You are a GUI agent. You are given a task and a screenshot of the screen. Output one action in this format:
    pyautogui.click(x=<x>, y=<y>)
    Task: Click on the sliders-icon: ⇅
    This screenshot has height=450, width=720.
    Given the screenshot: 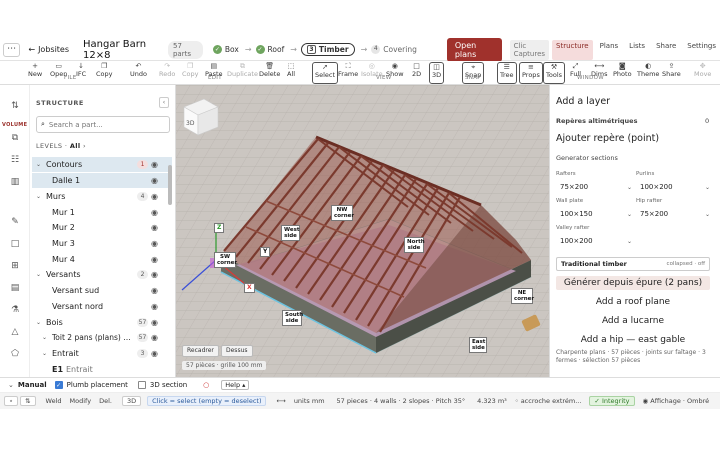 What is the action you would take?
    pyautogui.click(x=15, y=106)
    